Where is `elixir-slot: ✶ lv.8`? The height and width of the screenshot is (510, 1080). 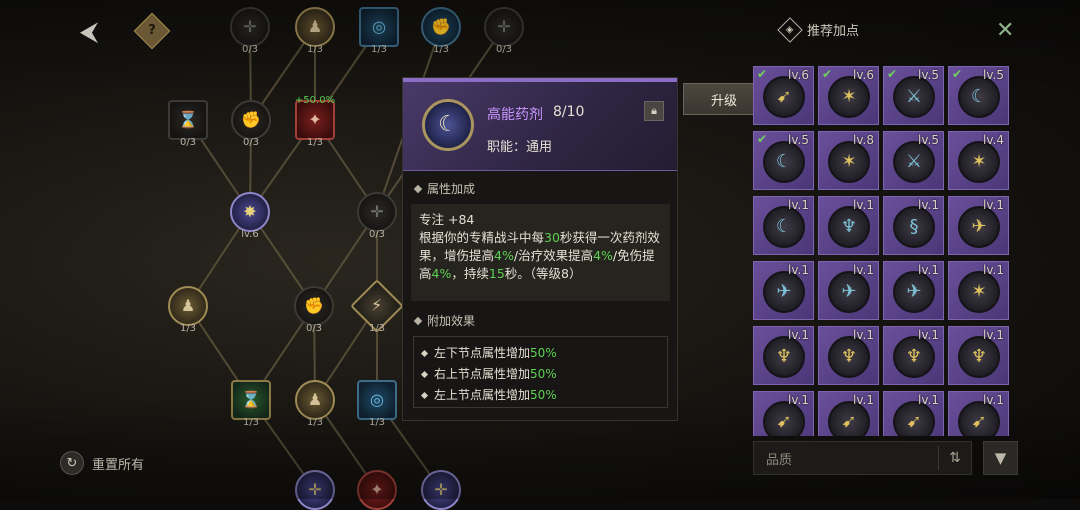 elixir-slot: ✶ lv.8 is located at coordinates (848, 160).